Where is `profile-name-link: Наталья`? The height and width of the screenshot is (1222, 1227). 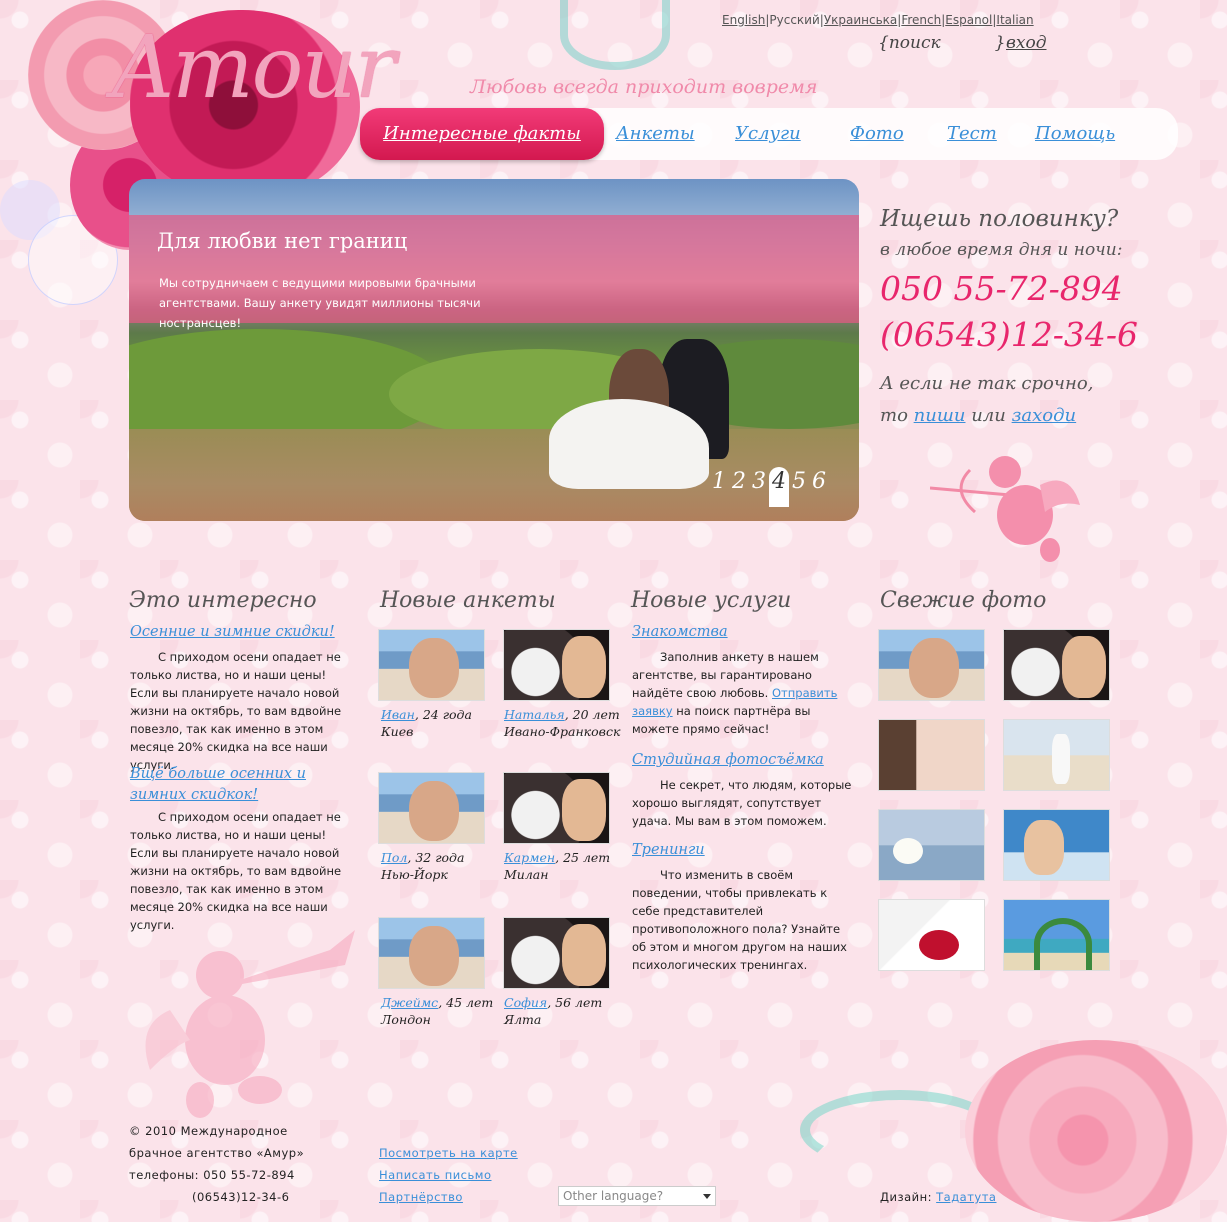 profile-name-link: Наталья is located at coordinates (534, 714).